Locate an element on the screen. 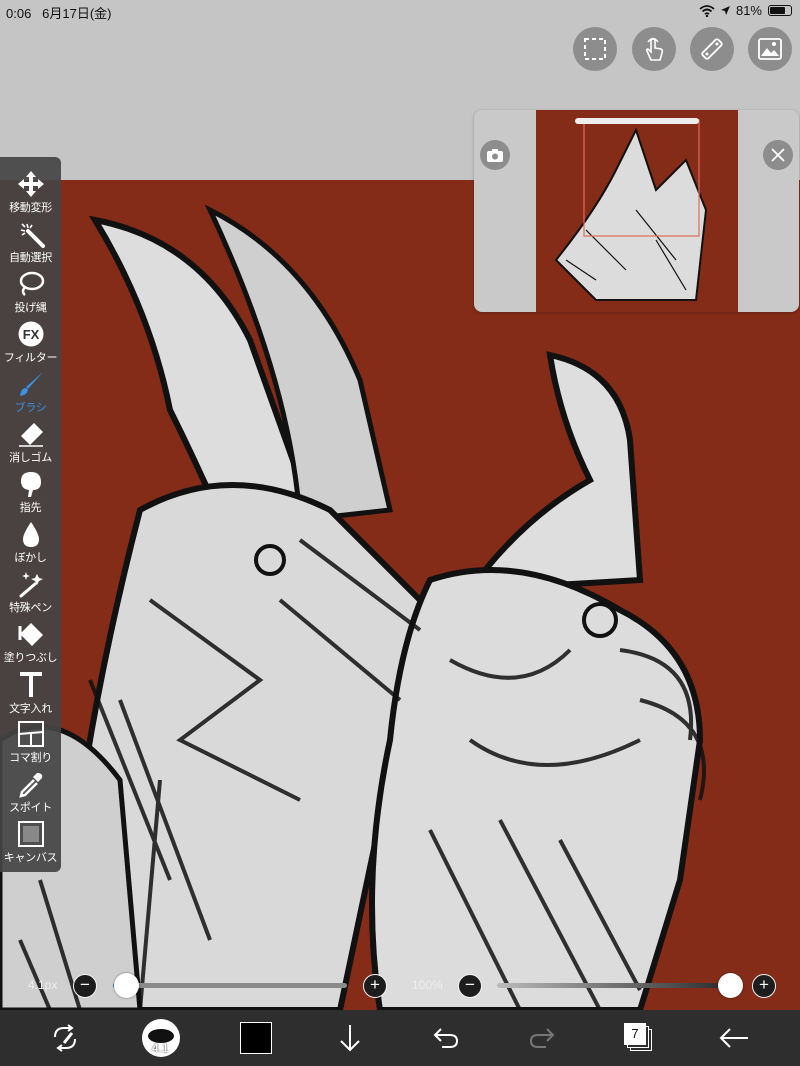 The image size is (800, 1066). camera-icon is located at coordinates (495, 155).